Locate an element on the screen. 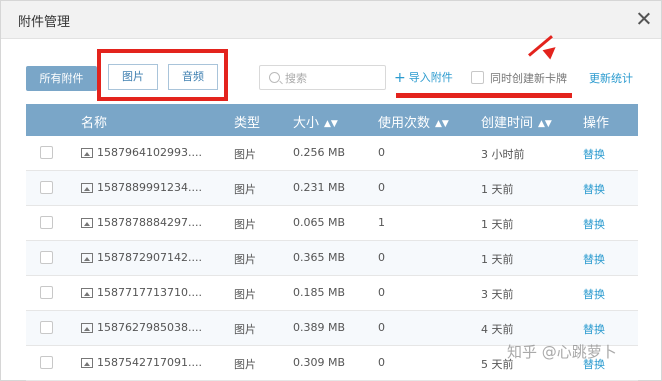 This screenshot has height=381, width=662. import-attachment-button: + 导入附件 is located at coordinates (423, 77).